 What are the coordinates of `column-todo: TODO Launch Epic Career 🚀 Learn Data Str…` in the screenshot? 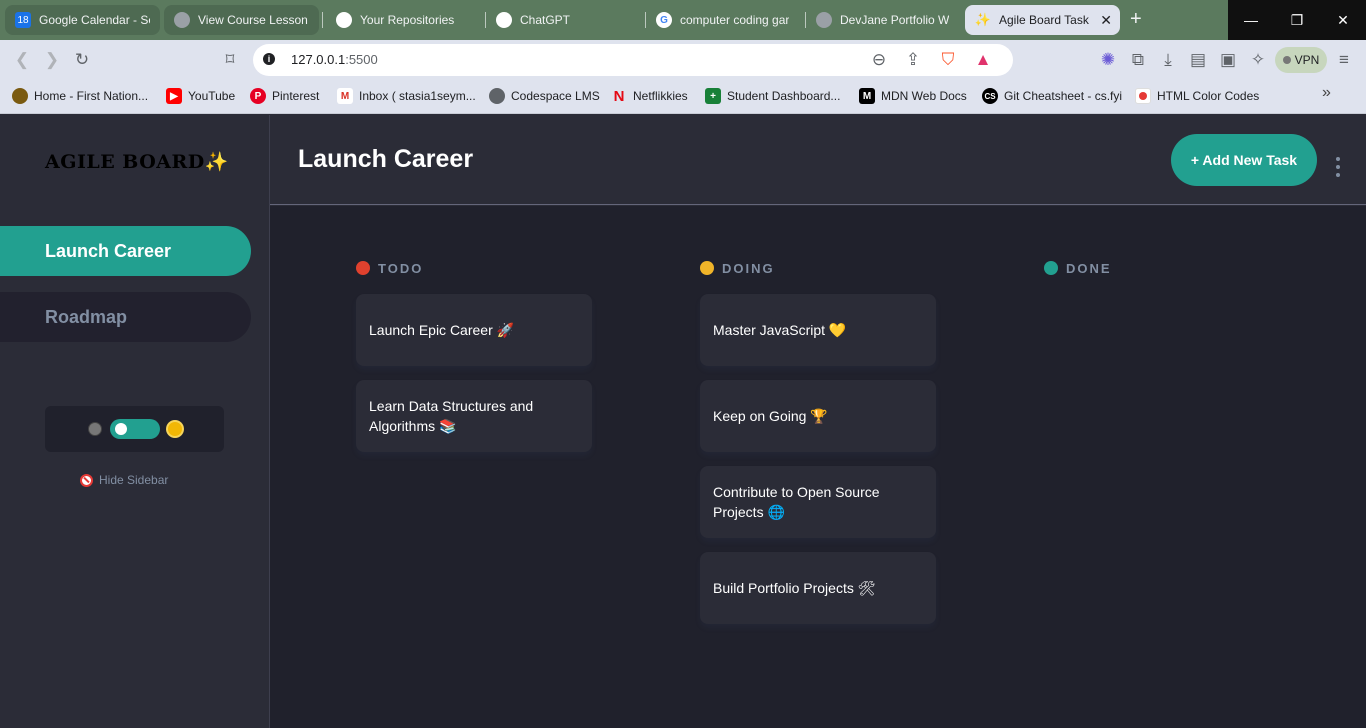 It's located at (474, 363).